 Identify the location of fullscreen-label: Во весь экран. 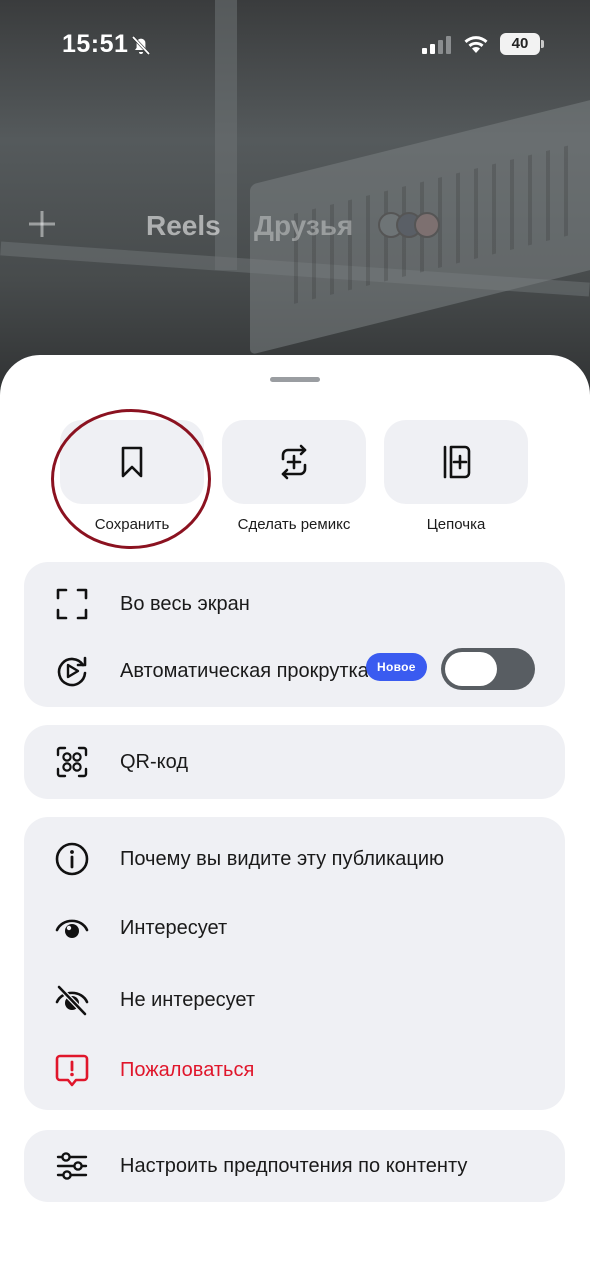
(185, 603).